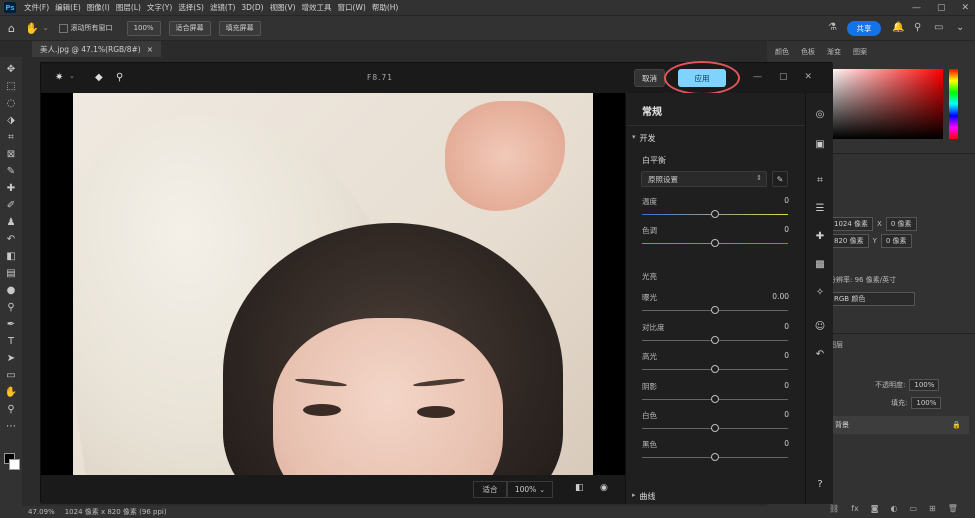 Image resolution: width=975 pixels, height=518 pixels. What do you see at coordinates (786, 355) in the screenshot?
I see `highlights-value: 0` at bounding box center [786, 355].